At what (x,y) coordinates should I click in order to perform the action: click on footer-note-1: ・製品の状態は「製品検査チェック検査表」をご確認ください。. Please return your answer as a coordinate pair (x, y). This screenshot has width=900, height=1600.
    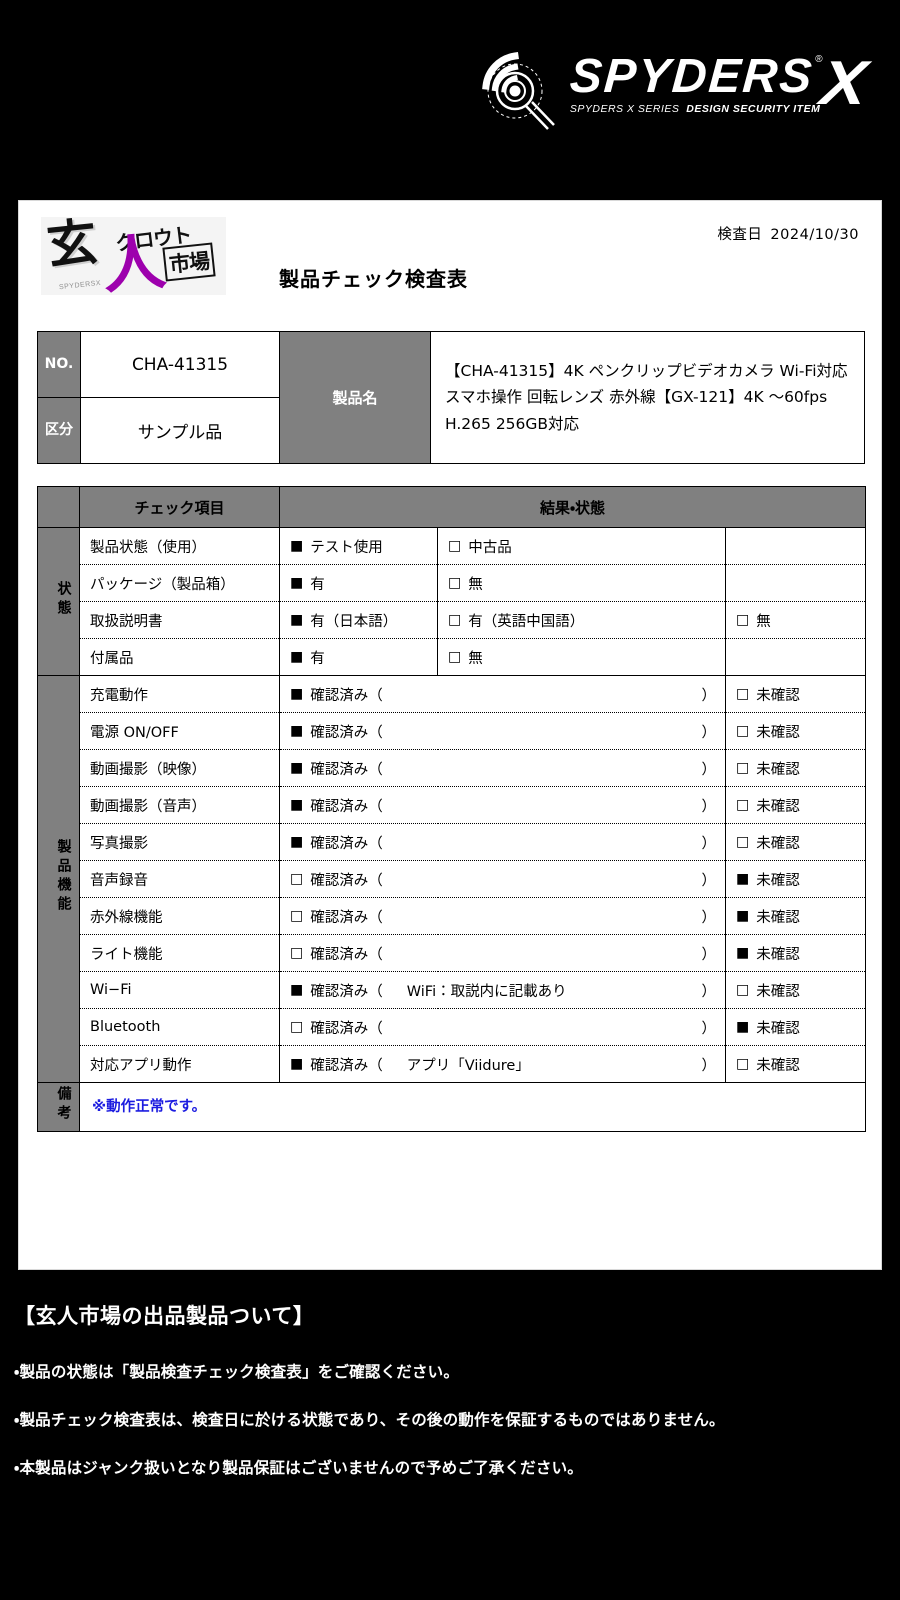
    Looking at the image, I should click on (237, 1372).